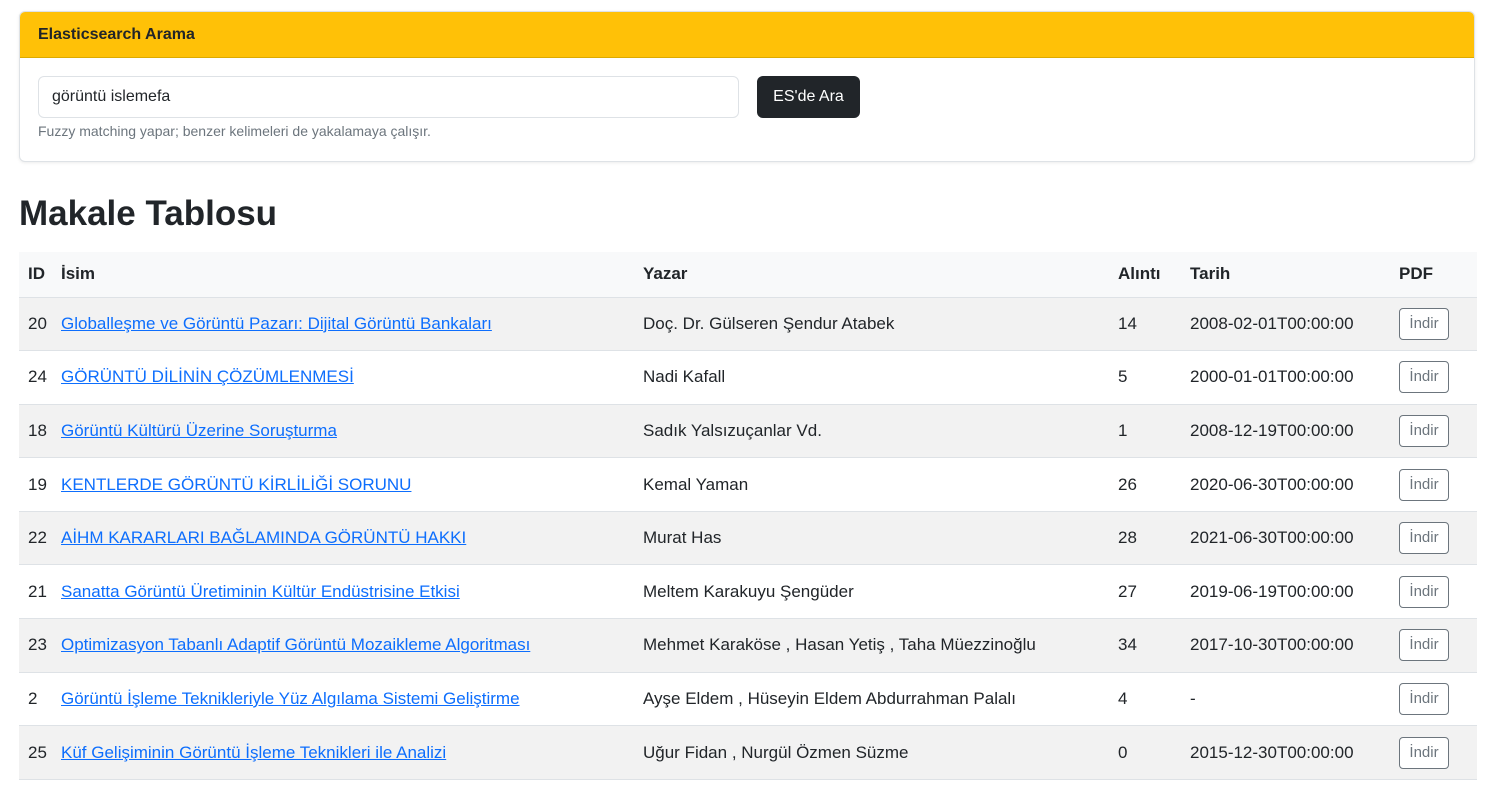 This screenshot has width=1487, height=797. I want to click on header-name: İsim, so click(352, 275).